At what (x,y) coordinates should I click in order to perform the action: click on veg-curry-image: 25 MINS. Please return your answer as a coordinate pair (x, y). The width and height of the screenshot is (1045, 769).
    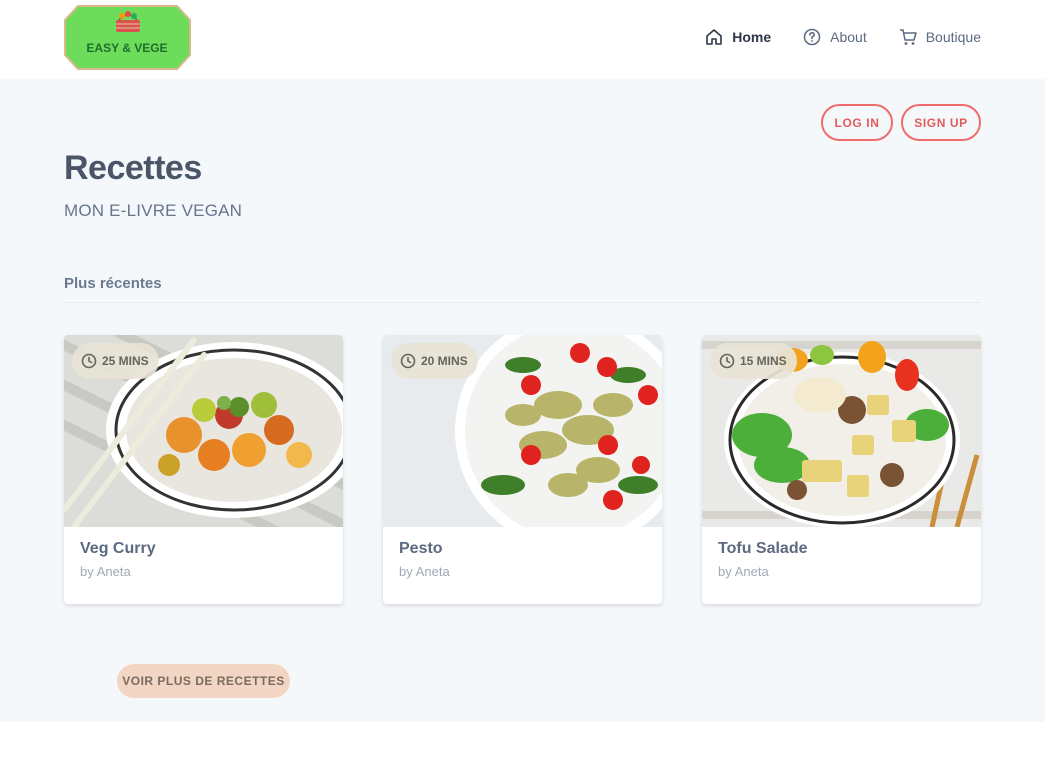
    Looking at the image, I should click on (203, 431).